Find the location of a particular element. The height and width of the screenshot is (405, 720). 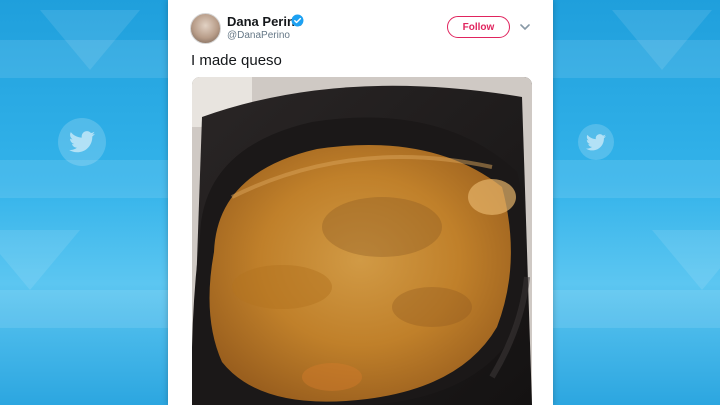

chevron-down-icon is located at coordinates (525, 27).